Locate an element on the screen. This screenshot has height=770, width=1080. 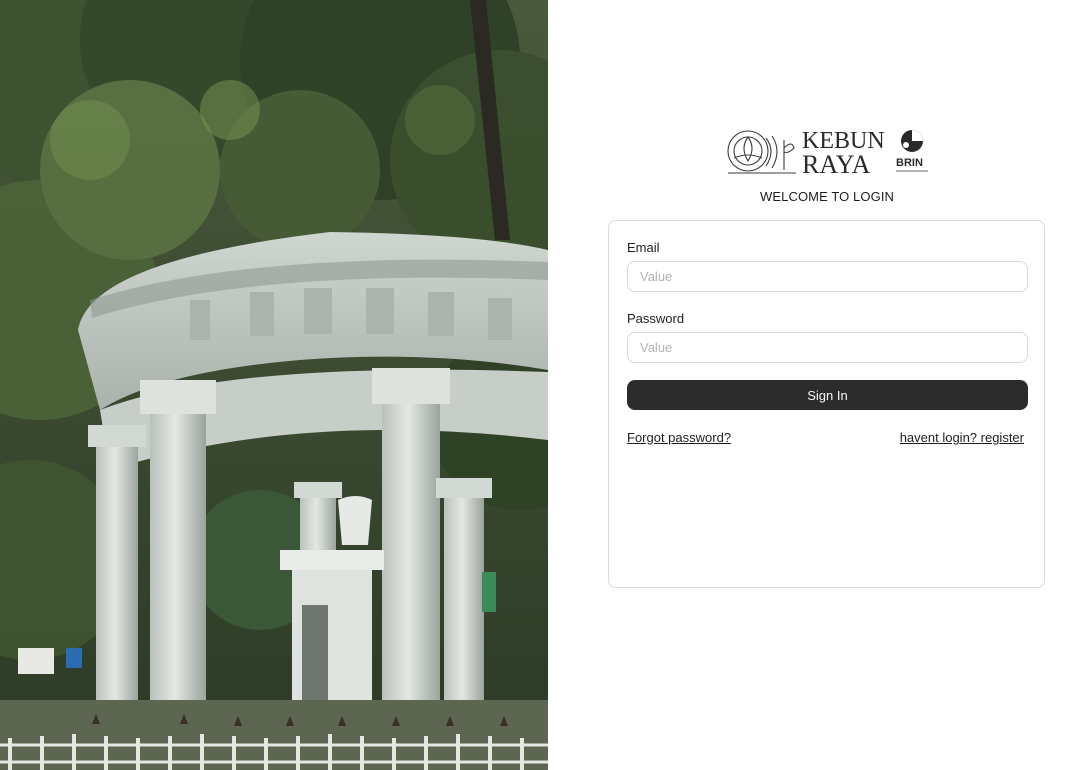
forgot-password-link: Forgot password? is located at coordinates (679, 437).